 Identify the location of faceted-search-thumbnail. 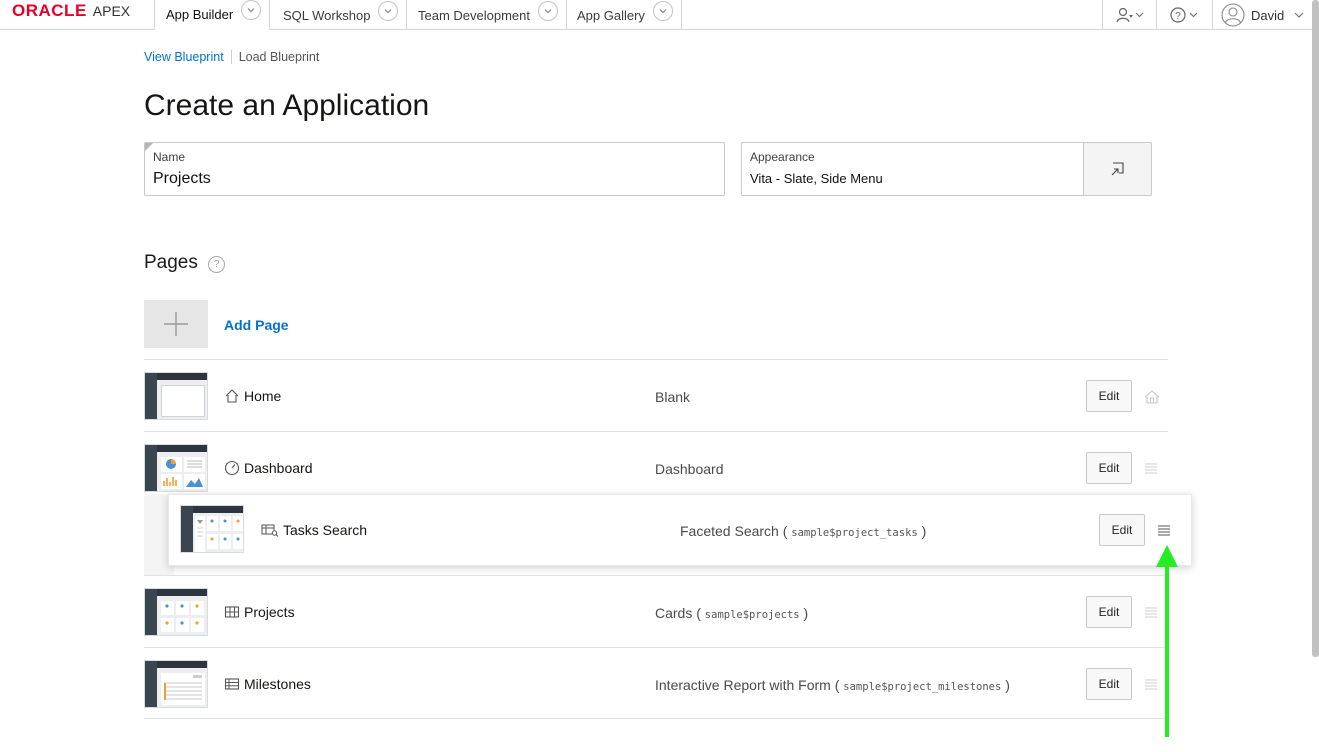
(212, 529).